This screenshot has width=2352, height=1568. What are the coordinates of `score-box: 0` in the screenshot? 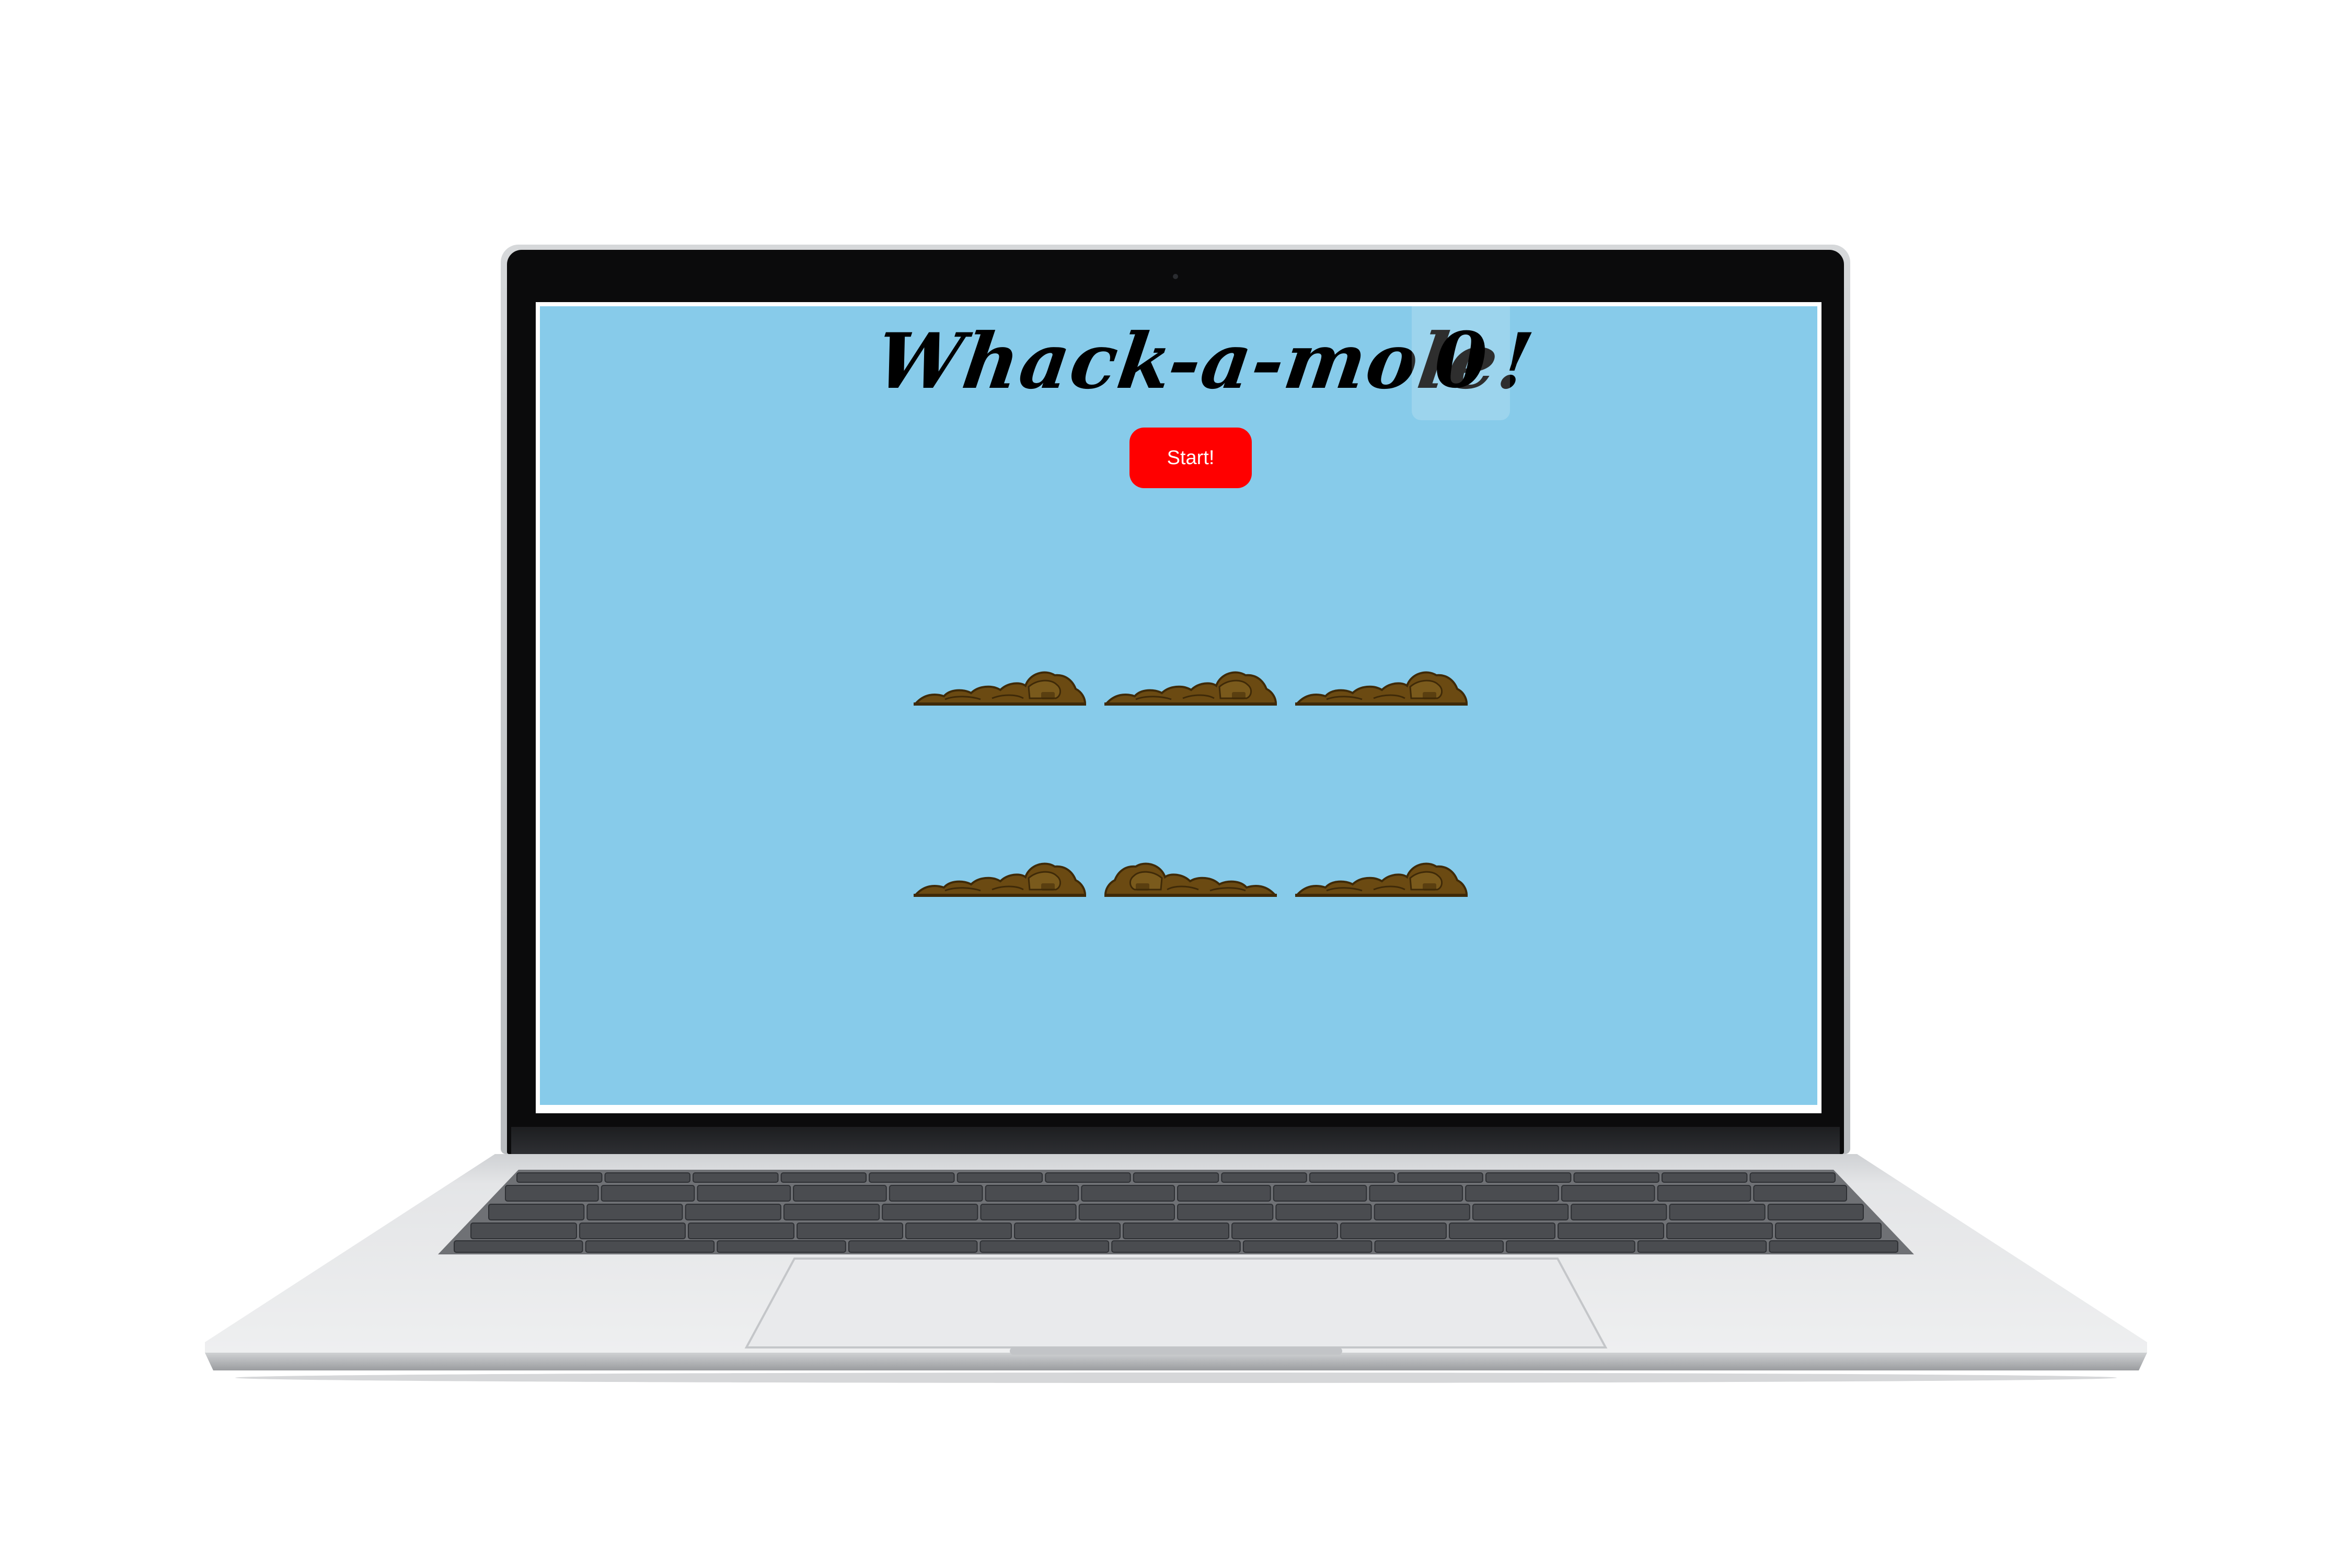 It's located at (1461, 363).